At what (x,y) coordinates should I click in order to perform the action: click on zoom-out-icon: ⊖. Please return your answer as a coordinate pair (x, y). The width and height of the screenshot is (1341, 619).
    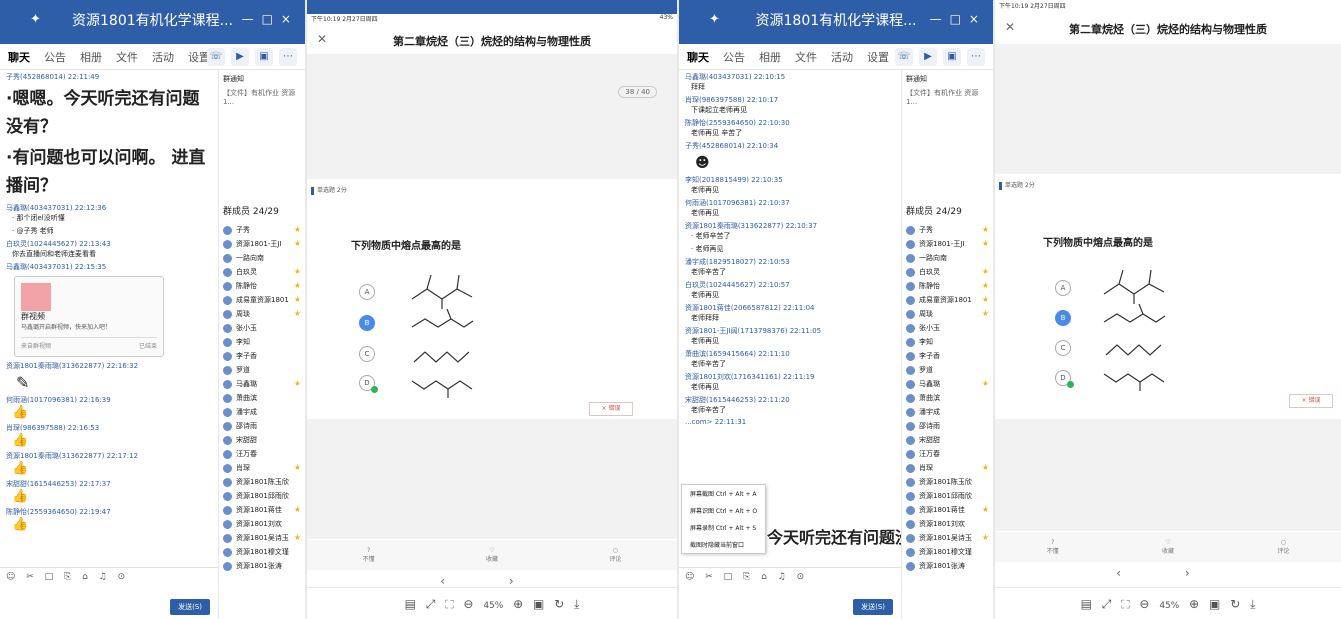
    Looking at the image, I should click on (1144, 604).